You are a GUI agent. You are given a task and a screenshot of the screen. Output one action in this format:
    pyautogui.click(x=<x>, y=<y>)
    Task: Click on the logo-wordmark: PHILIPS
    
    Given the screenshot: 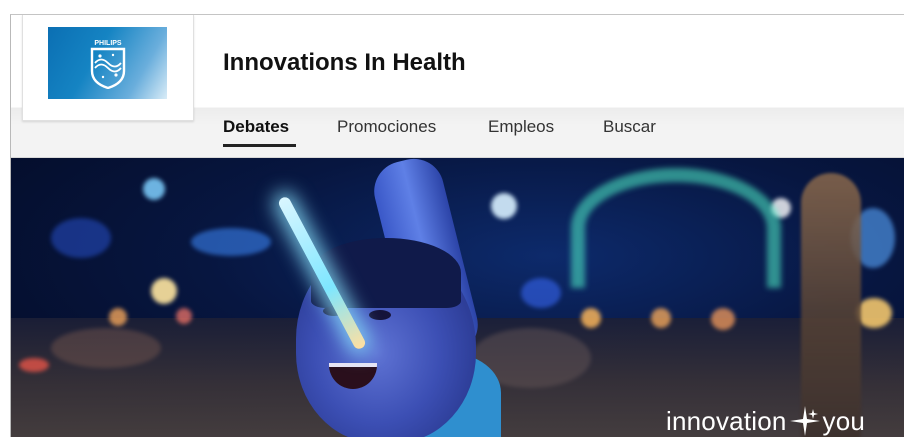 What is the action you would take?
    pyautogui.click(x=108, y=43)
    